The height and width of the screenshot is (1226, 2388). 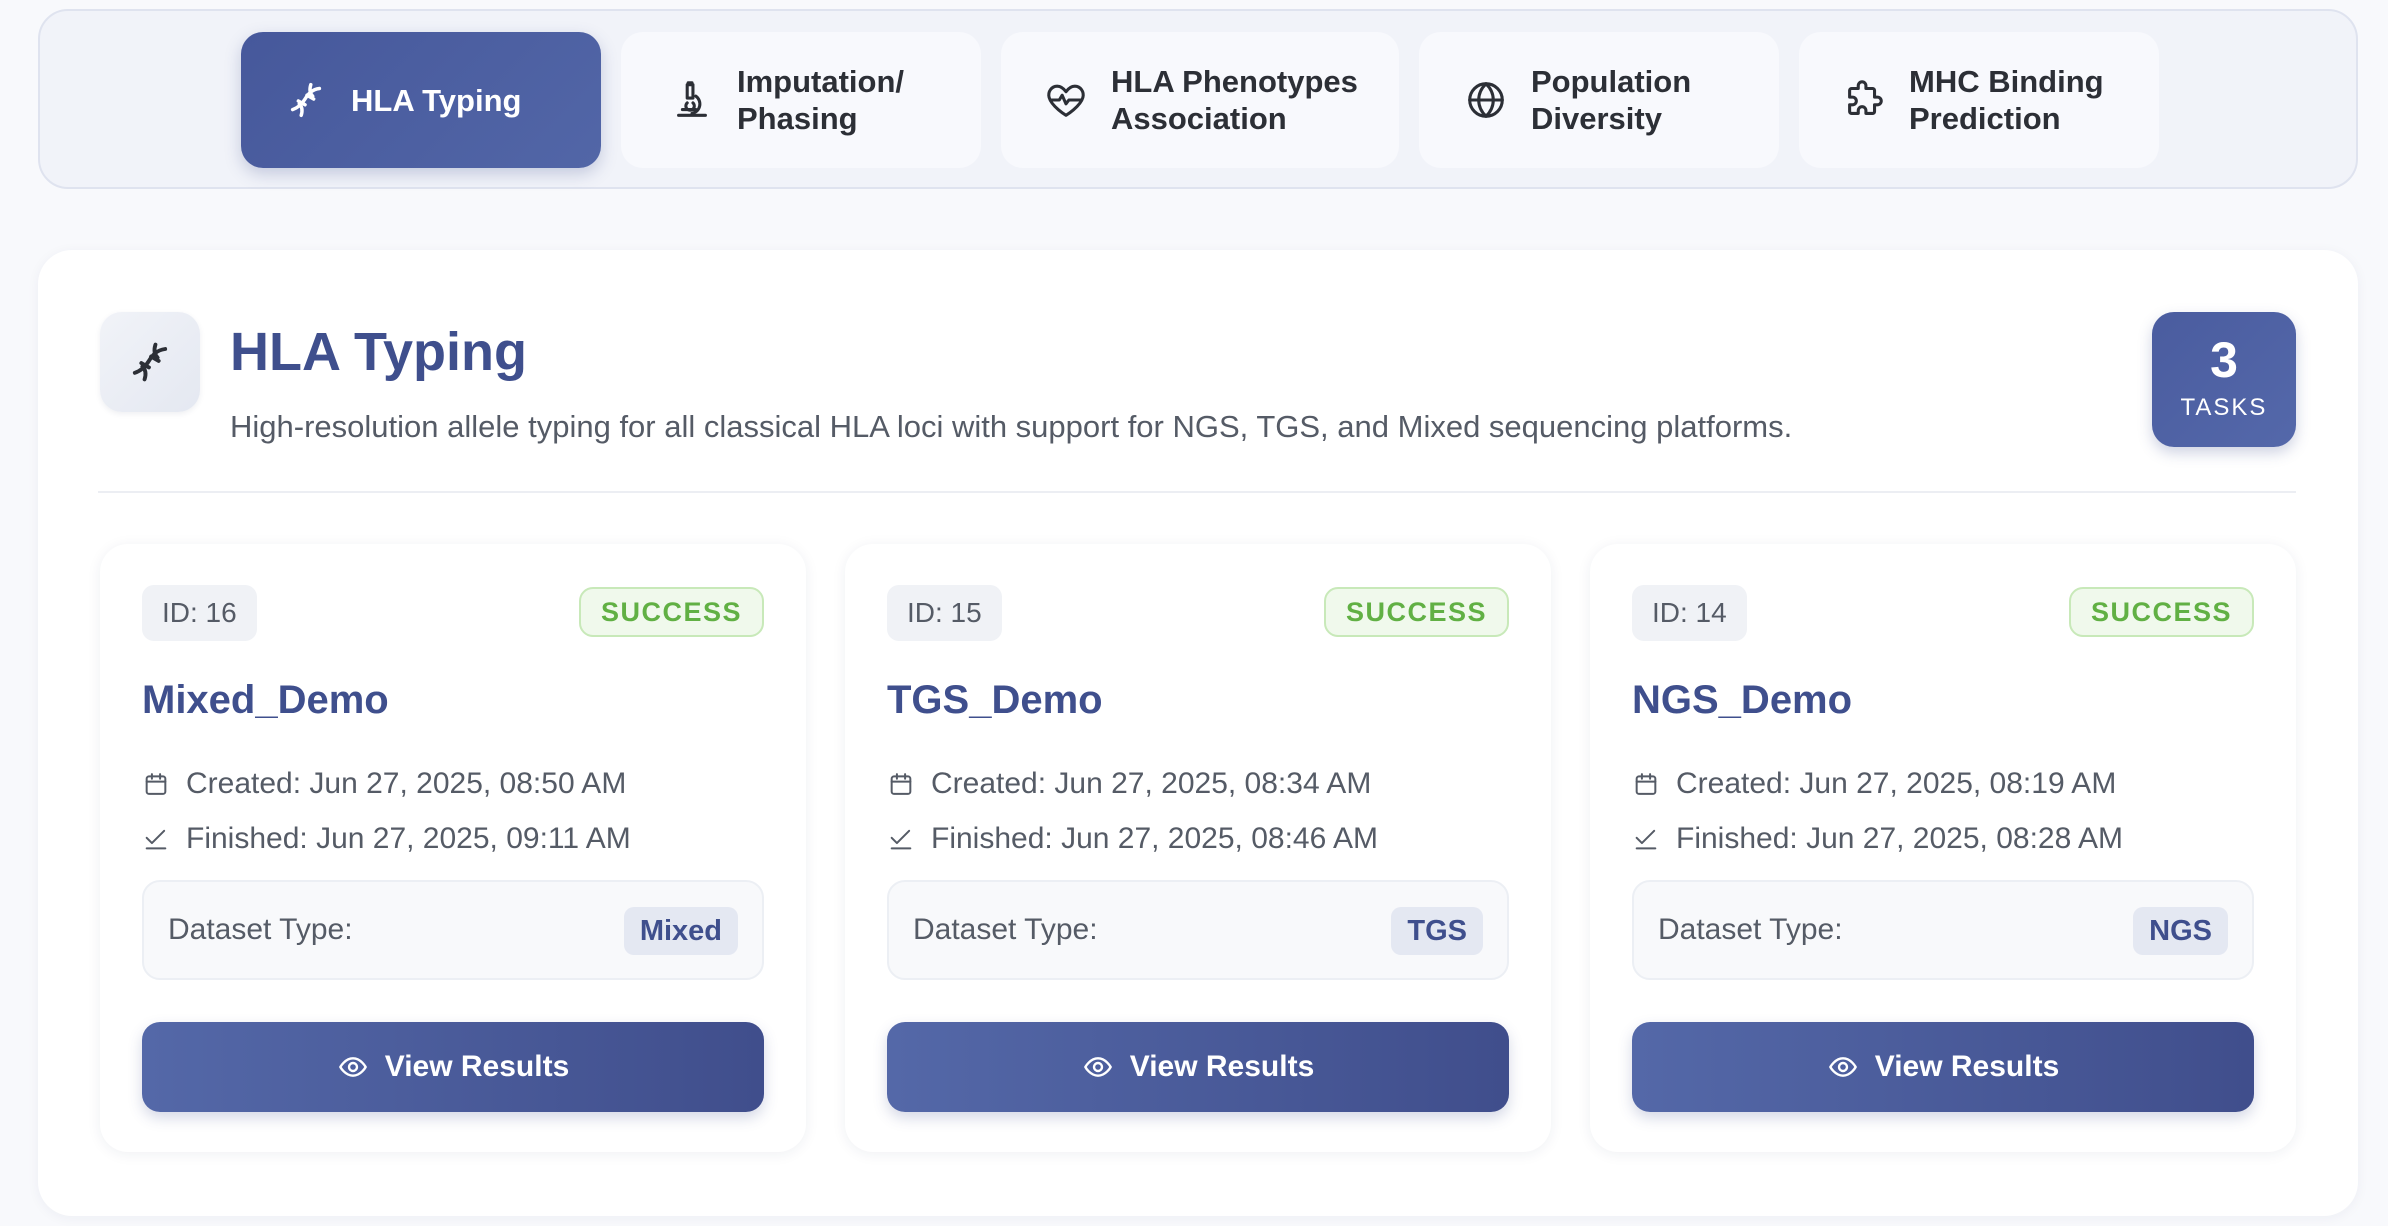 What do you see at coordinates (821, 100) in the screenshot?
I see `tab-label: Imputation/ Phasing` at bounding box center [821, 100].